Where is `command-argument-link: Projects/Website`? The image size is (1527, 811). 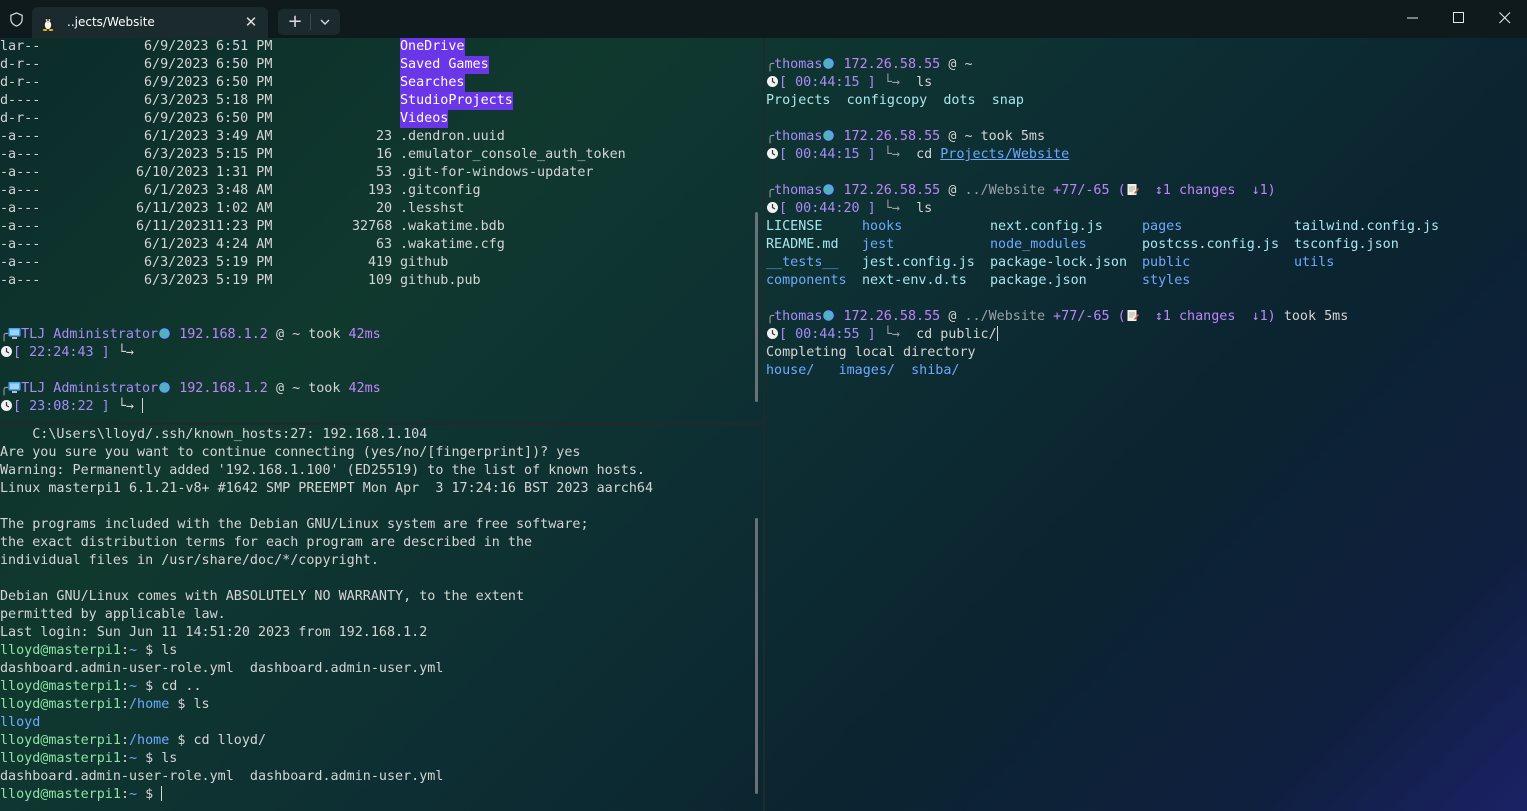 command-argument-link: Projects/Website is located at coordinates (1005, 154).